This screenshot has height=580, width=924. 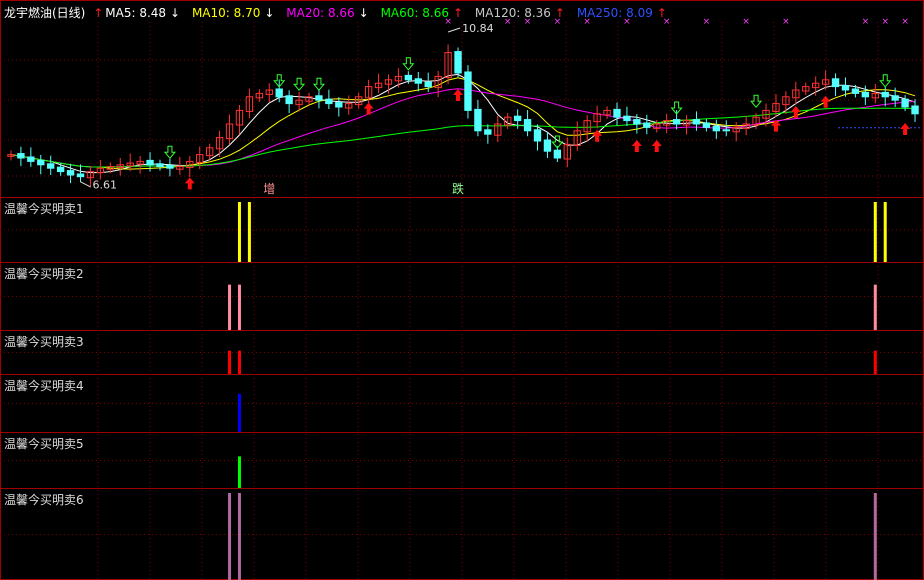 What do you see at coordinates (105, 185) in the screenshot?
I see `low-price-label: 6.61` at bounding box center [105, 185].